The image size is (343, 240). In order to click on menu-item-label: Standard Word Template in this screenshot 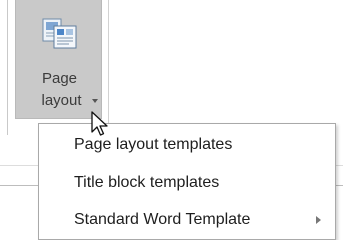, I will do `click(162, 219)`.